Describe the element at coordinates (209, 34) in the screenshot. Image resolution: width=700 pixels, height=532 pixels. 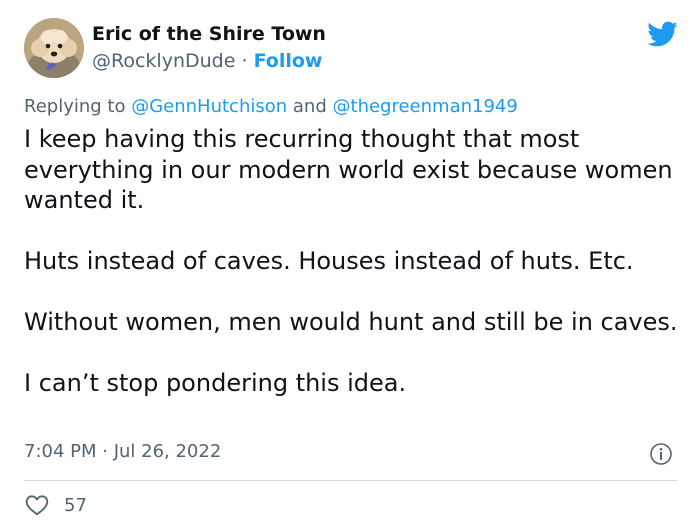
I see `author-display-name: Eric of the Shire Town` at that location.